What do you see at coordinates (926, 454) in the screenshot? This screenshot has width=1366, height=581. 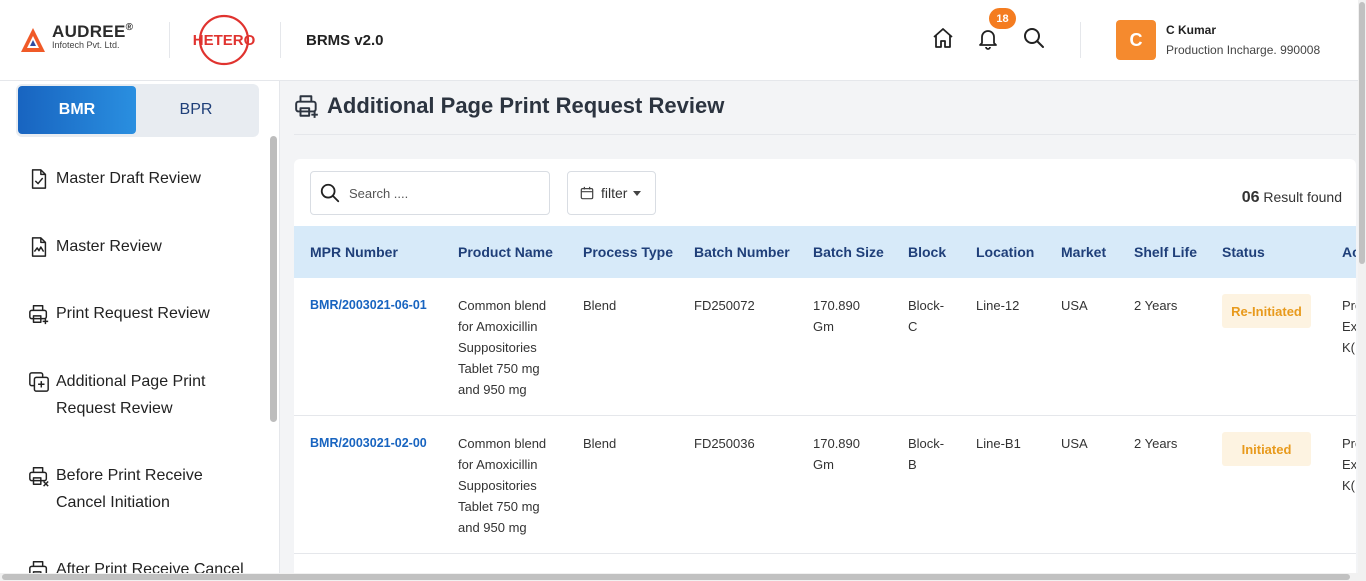 I see `block-cell: Block-B` at bounding box center [926, 454].